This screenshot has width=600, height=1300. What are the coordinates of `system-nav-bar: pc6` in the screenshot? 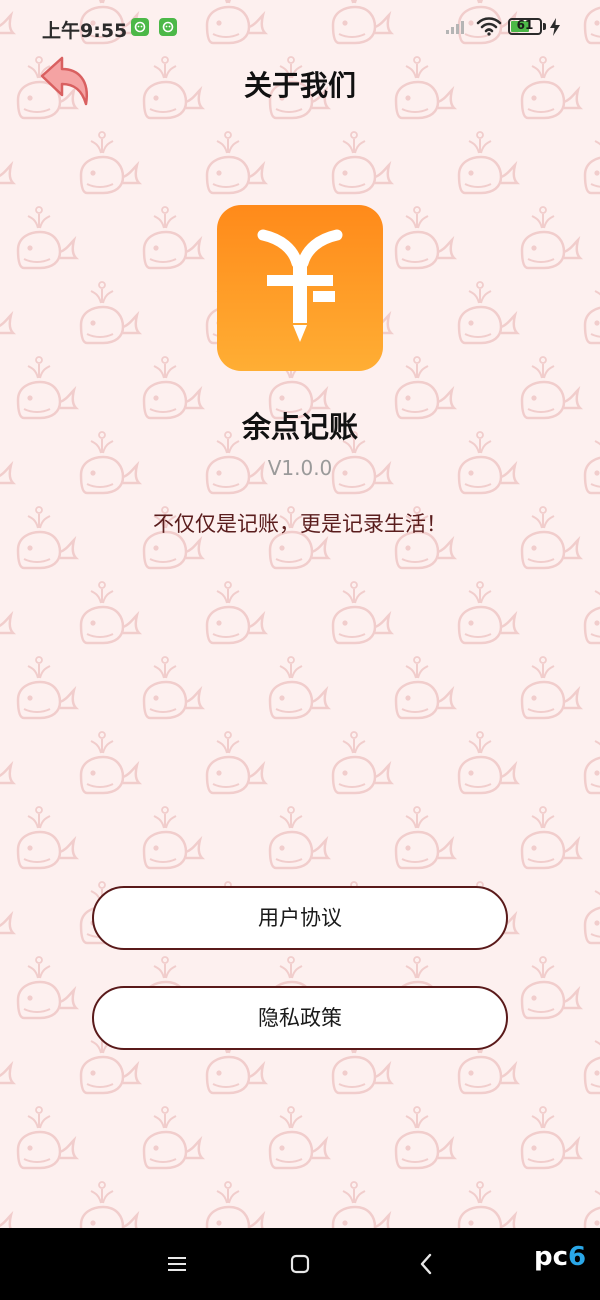 It's located at (300, 1264).